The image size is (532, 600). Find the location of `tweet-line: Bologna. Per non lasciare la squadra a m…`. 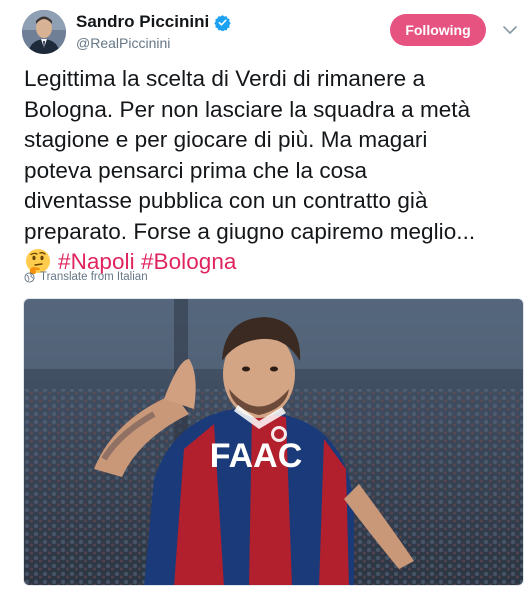

tweet-line: Bologna. Per non lasciare la squadra a m… is located at coordinates (247, 109).